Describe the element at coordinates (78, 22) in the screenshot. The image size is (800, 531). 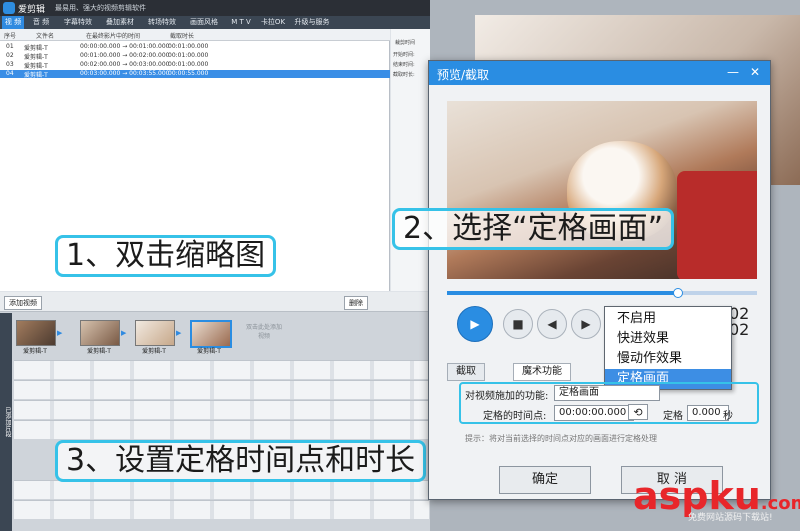
I see `tab-subtitle: 字幕特效` at that location.